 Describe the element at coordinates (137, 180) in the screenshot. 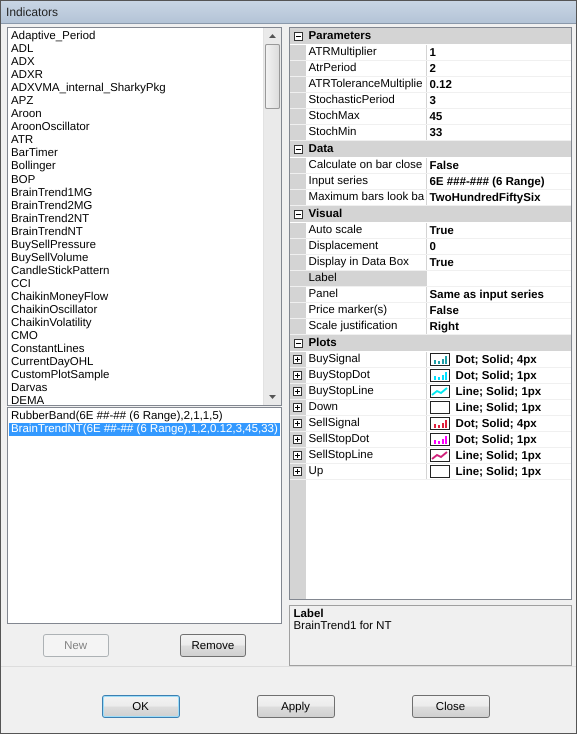

I see `indicator-item: BOP` at that location.